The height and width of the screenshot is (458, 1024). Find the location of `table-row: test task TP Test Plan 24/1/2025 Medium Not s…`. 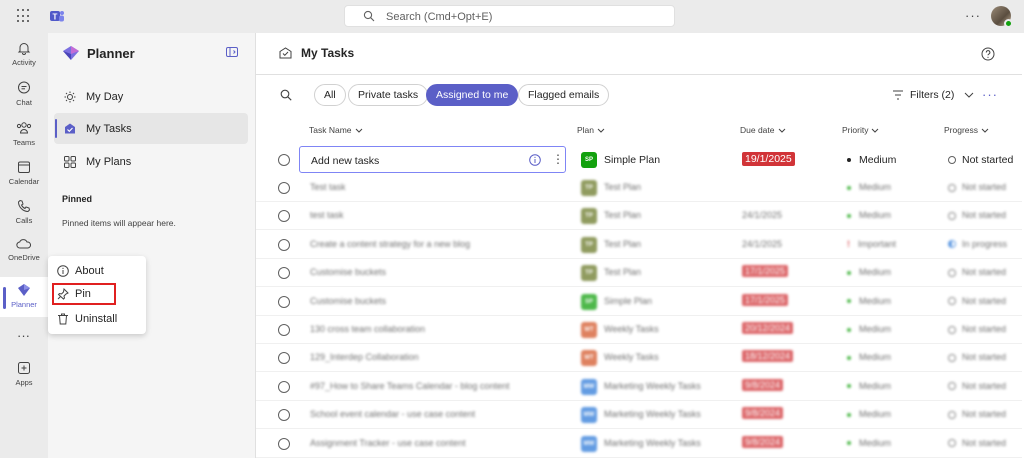

table-row: test task TP Test Plan 24/1/2025 Medium Not s… is located at coordinates (639, 216).